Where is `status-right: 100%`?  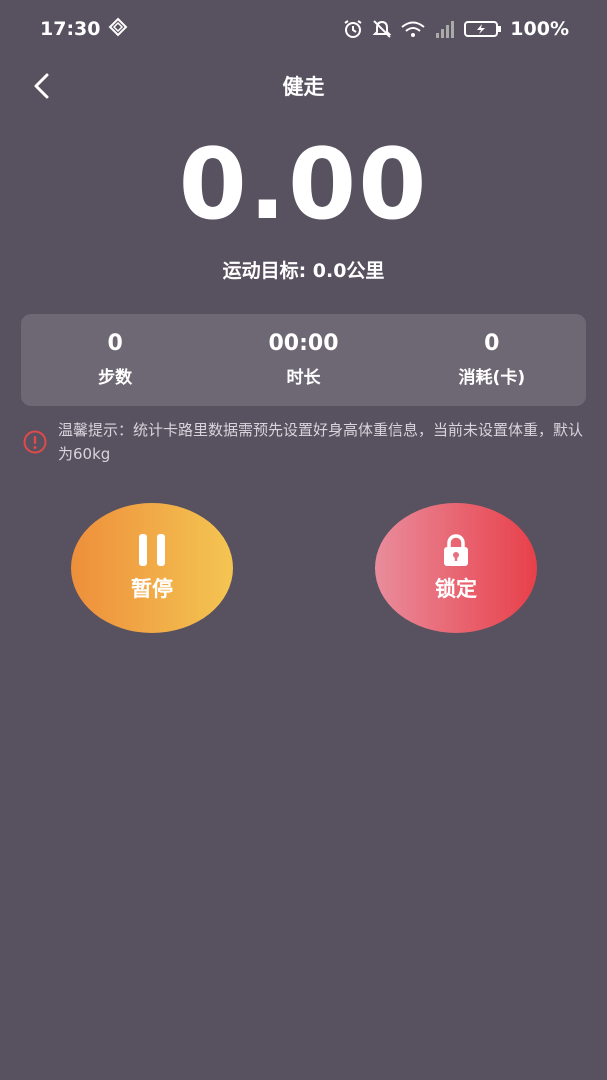
status-right: 100% is located at coordinates (455, 29).